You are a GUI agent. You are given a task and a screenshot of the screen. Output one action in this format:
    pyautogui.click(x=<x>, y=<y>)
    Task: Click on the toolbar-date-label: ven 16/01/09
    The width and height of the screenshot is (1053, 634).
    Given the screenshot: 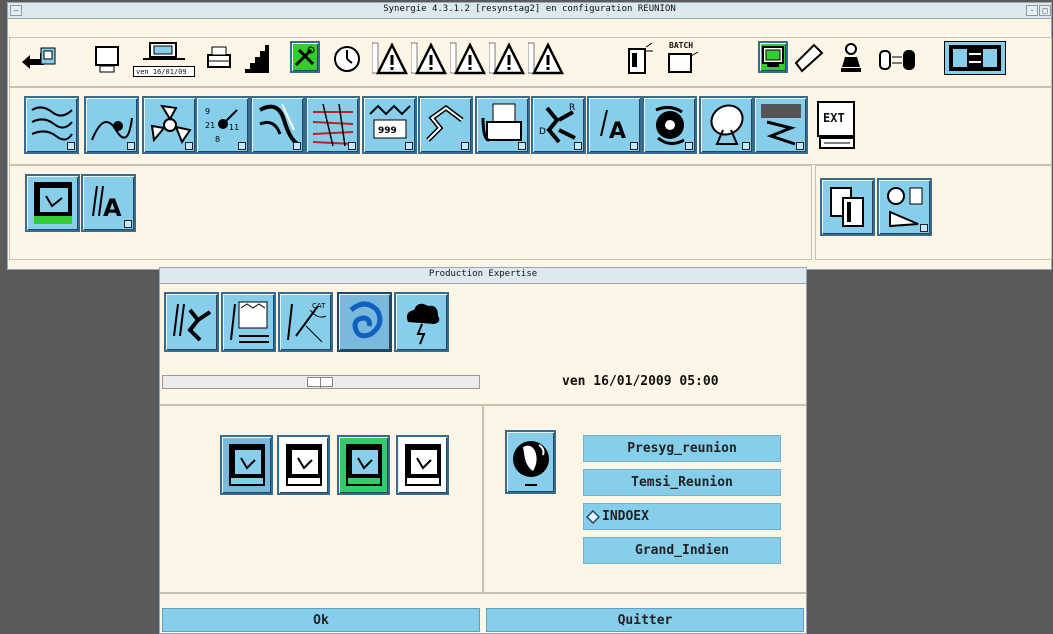 What is the action you would take?
    pyautogui.click(x=164, y=71)
    